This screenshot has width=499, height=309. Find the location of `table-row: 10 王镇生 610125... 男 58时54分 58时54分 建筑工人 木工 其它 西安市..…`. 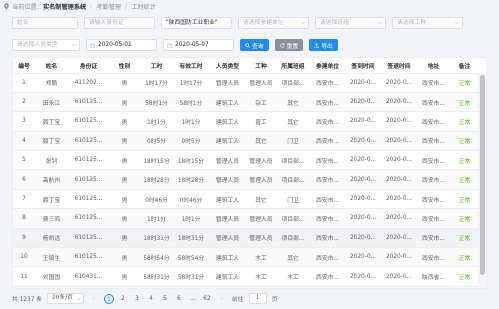

table-row: 10 王镇生 610125... 男 58时54分 58时54分 建筑工人 木工 其它 西安市..… is located at coordinates (246, 257).